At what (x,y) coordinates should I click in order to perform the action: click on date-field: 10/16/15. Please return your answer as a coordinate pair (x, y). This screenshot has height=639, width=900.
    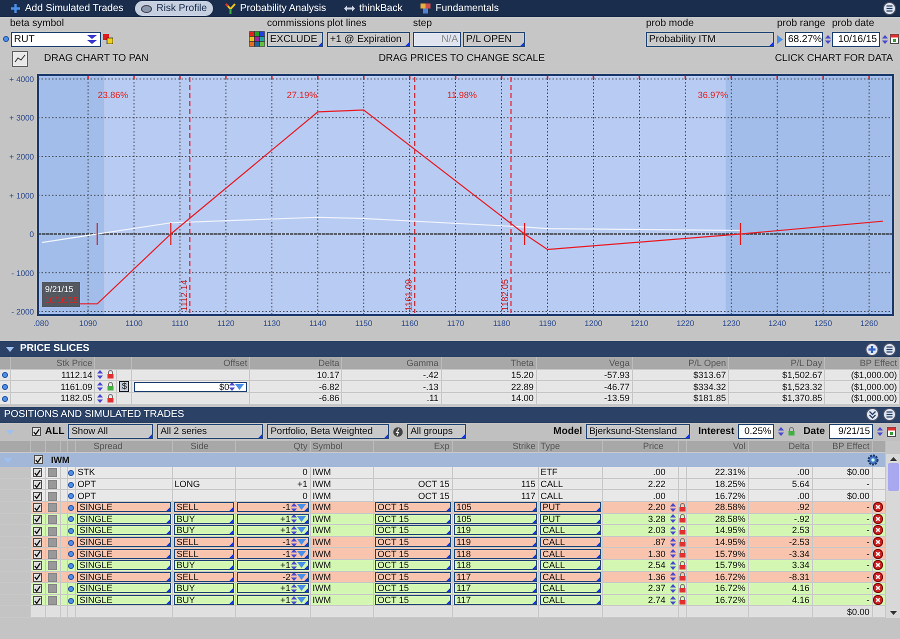
    Looking at the image, I should click on (856, 39).